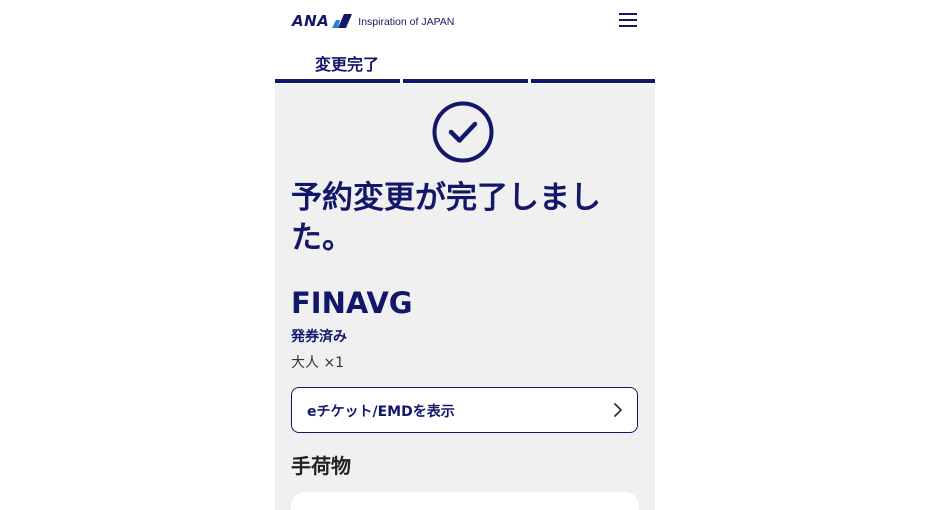  Describe the element at coordinates (628, 20) in the screenshot. I see `hamburger-menu-icon` at that location.